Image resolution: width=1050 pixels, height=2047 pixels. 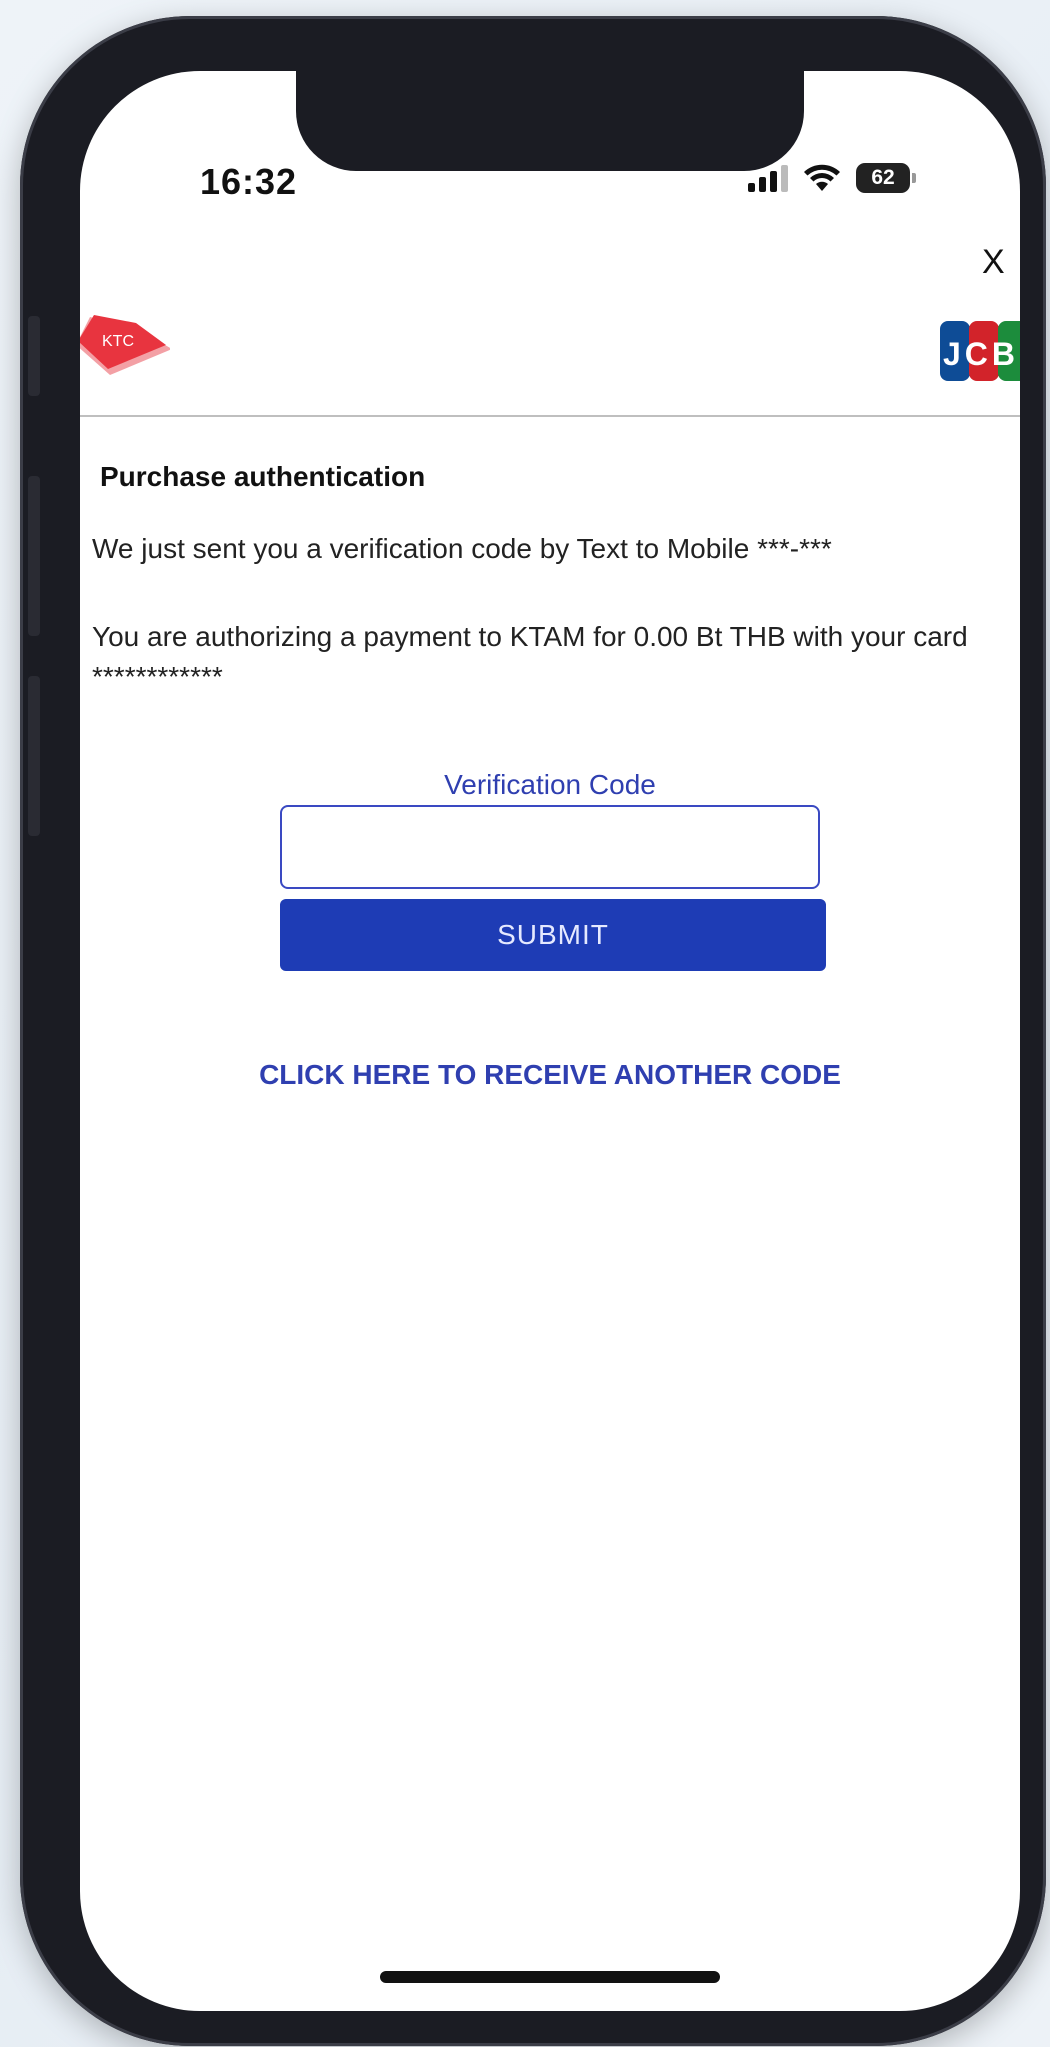 I want to click on close-button: X, so click(x=993, y=262).